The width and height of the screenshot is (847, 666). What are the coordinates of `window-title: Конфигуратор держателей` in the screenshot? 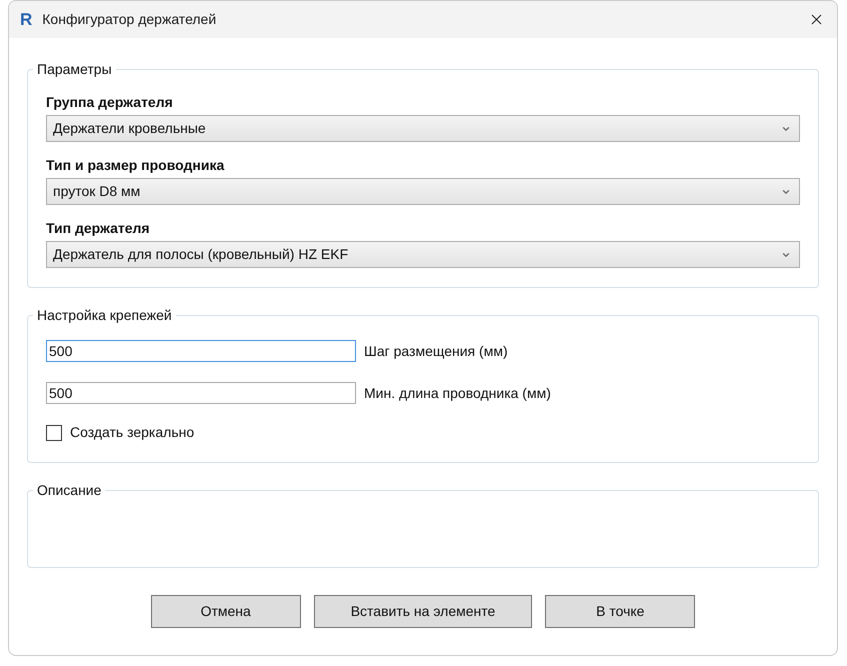 It's located at (129, 19).